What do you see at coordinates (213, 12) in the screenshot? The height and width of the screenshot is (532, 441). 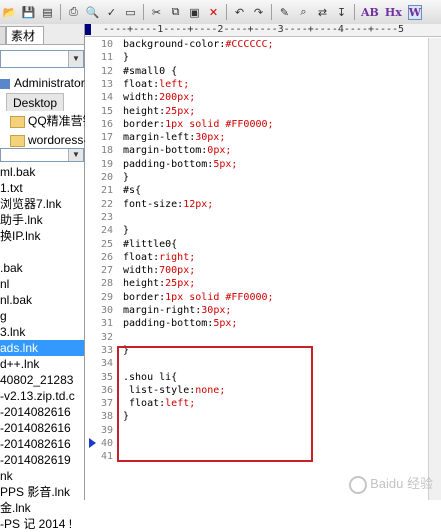 I see `delete-icon: ✕` at bounding box center [213, 12].